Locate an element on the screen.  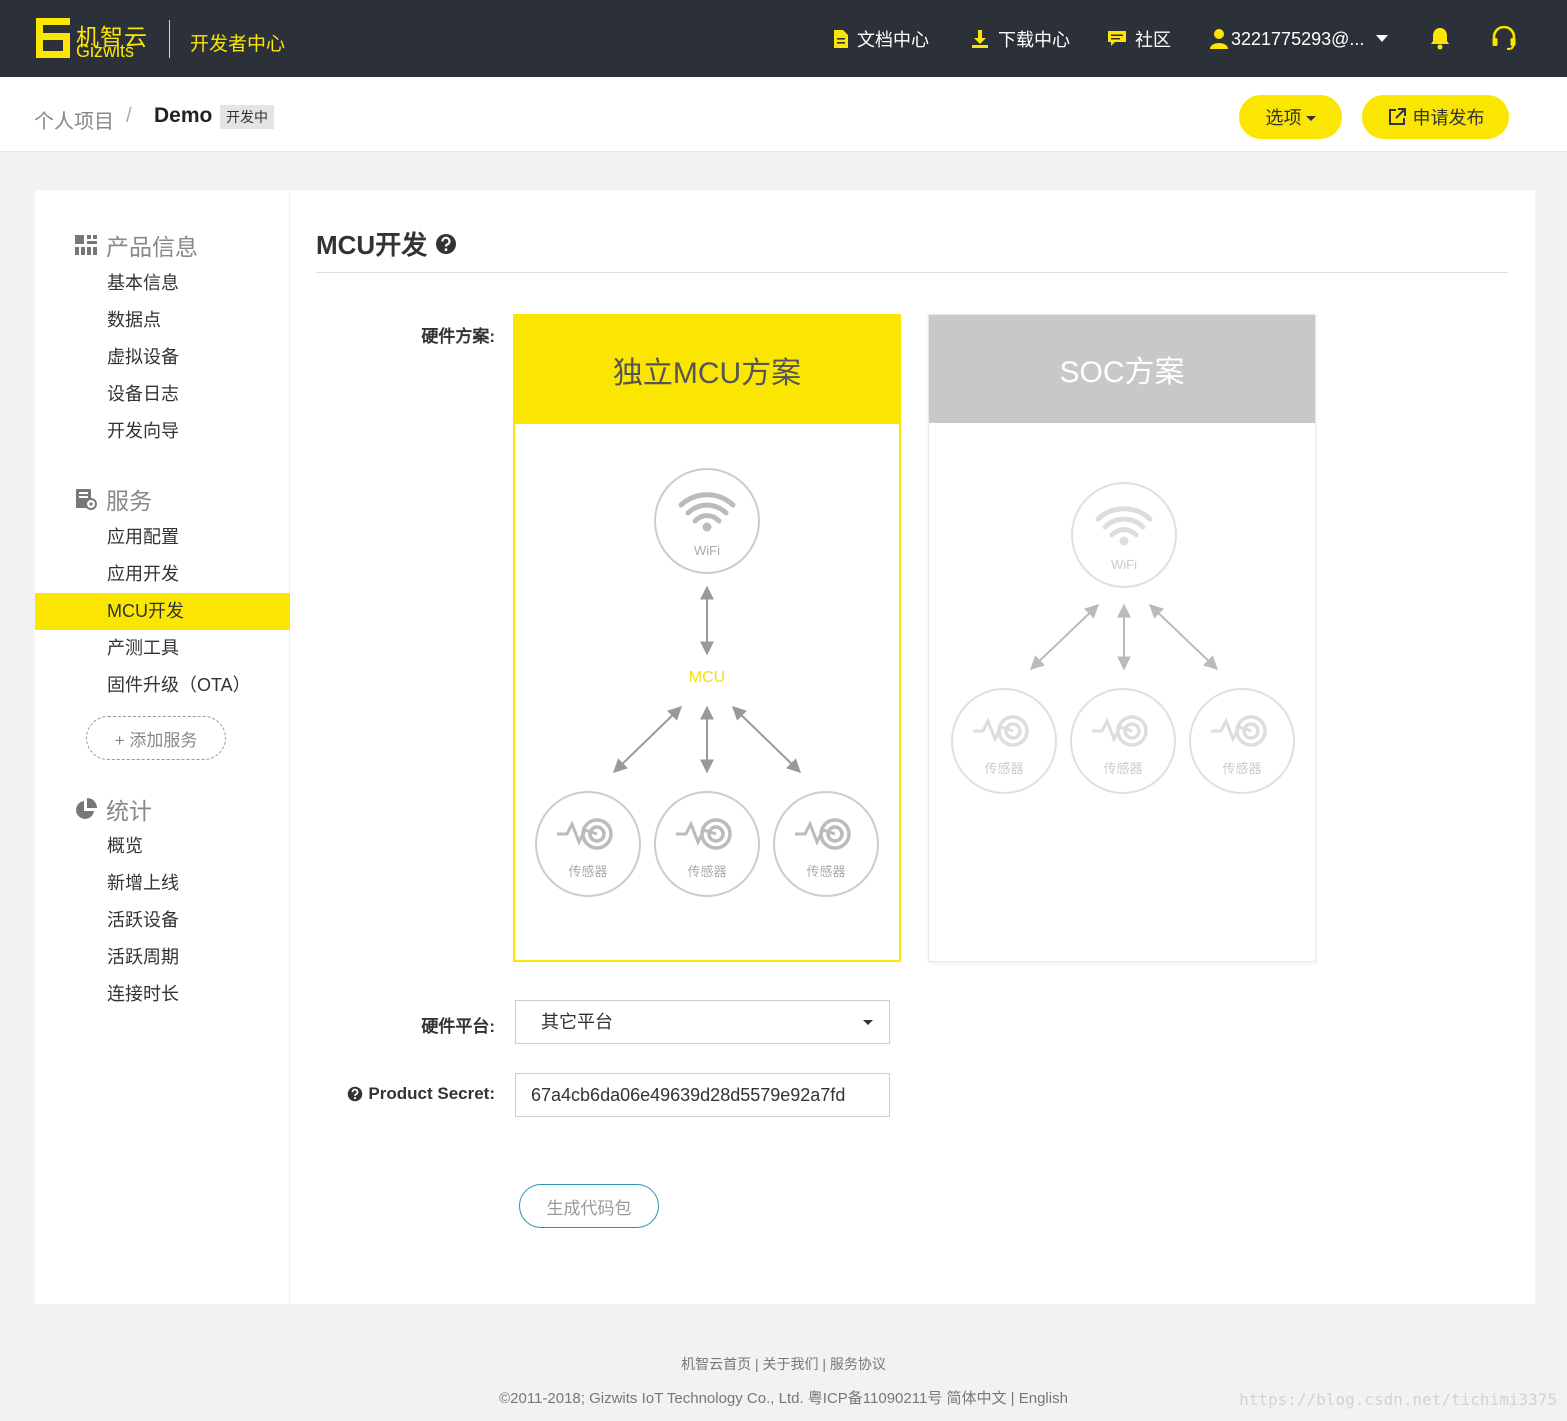
sidebar-group-product-info: 产品信息 is located at coordinates (136, 245).